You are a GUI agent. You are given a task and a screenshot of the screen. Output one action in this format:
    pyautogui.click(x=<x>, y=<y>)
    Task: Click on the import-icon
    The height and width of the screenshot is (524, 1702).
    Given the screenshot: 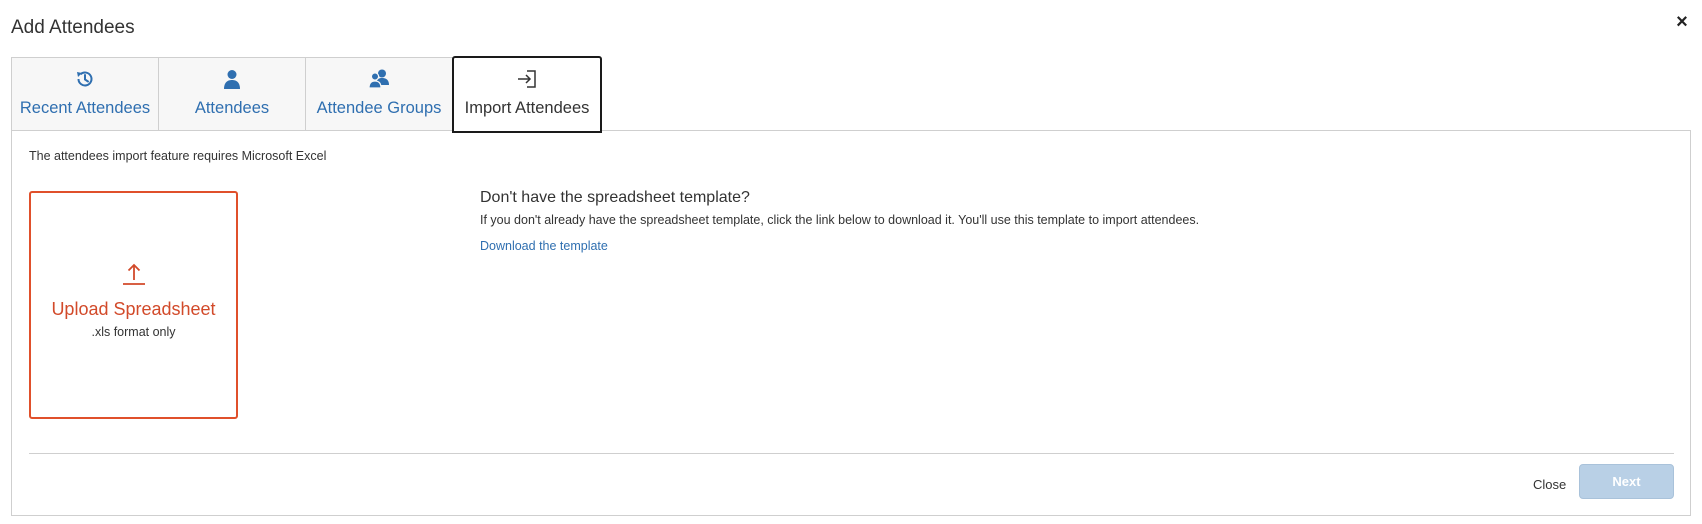 What is the action you would take?
    pyautogui.click(x=527, y=79)
    